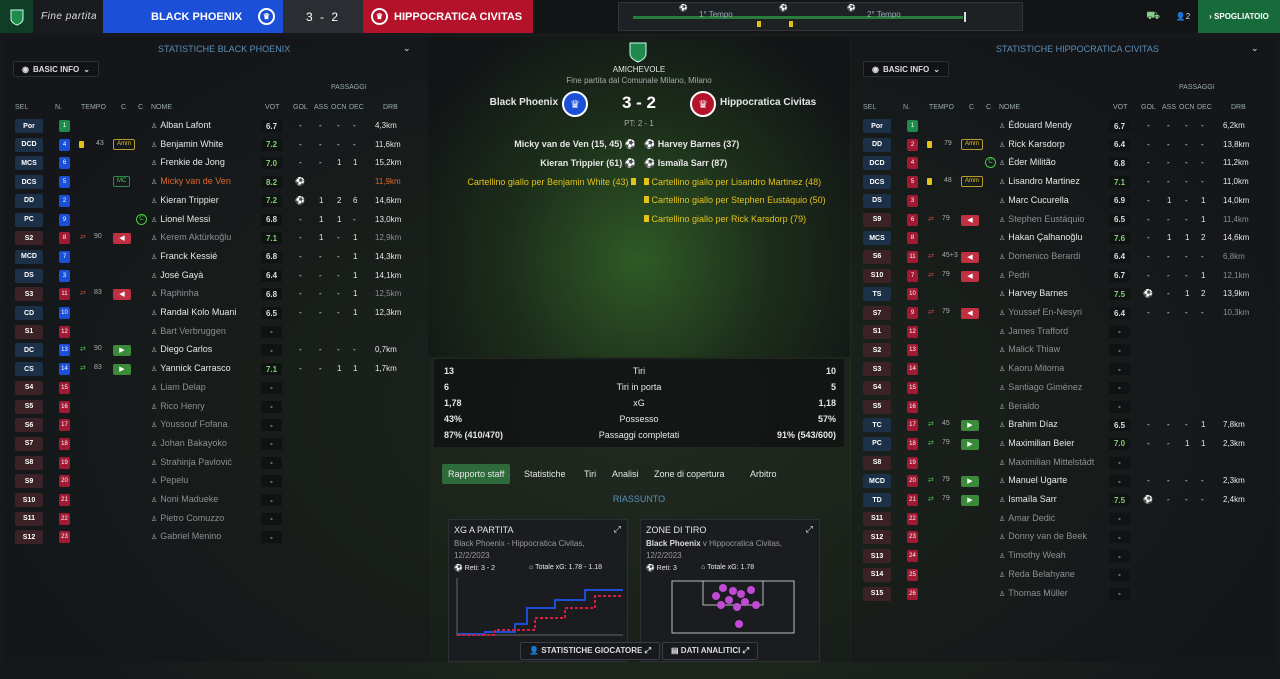  Describe the element at coordinates (1019, 406) in the screenshot. I see `player-name: ♙ Beraldo` at that location.